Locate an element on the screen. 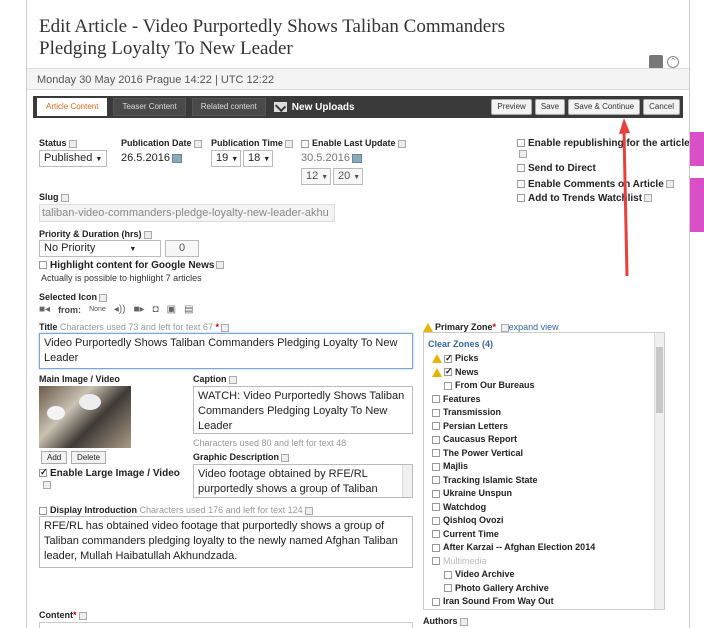  gallery-icon: ▣ is located at coordinates (171, 309).